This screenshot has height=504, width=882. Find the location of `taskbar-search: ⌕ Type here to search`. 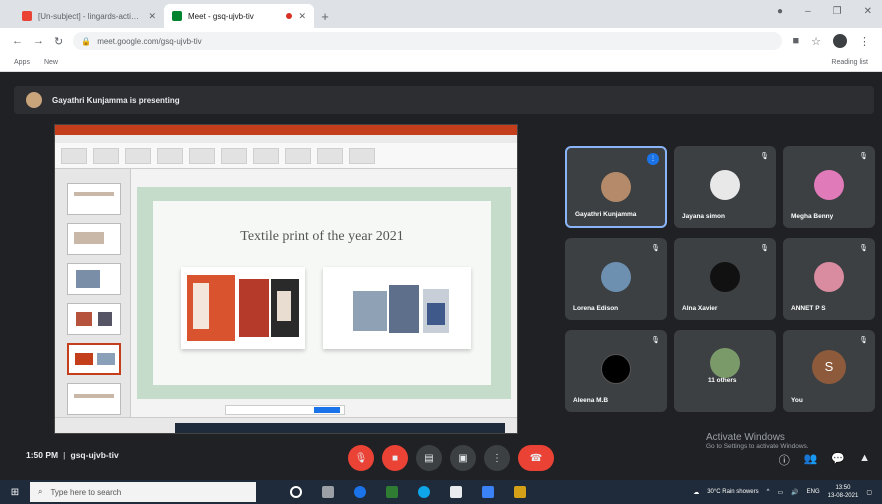

taskbar-search: ⌕ Type here to search is located at coordinates (143, 492).